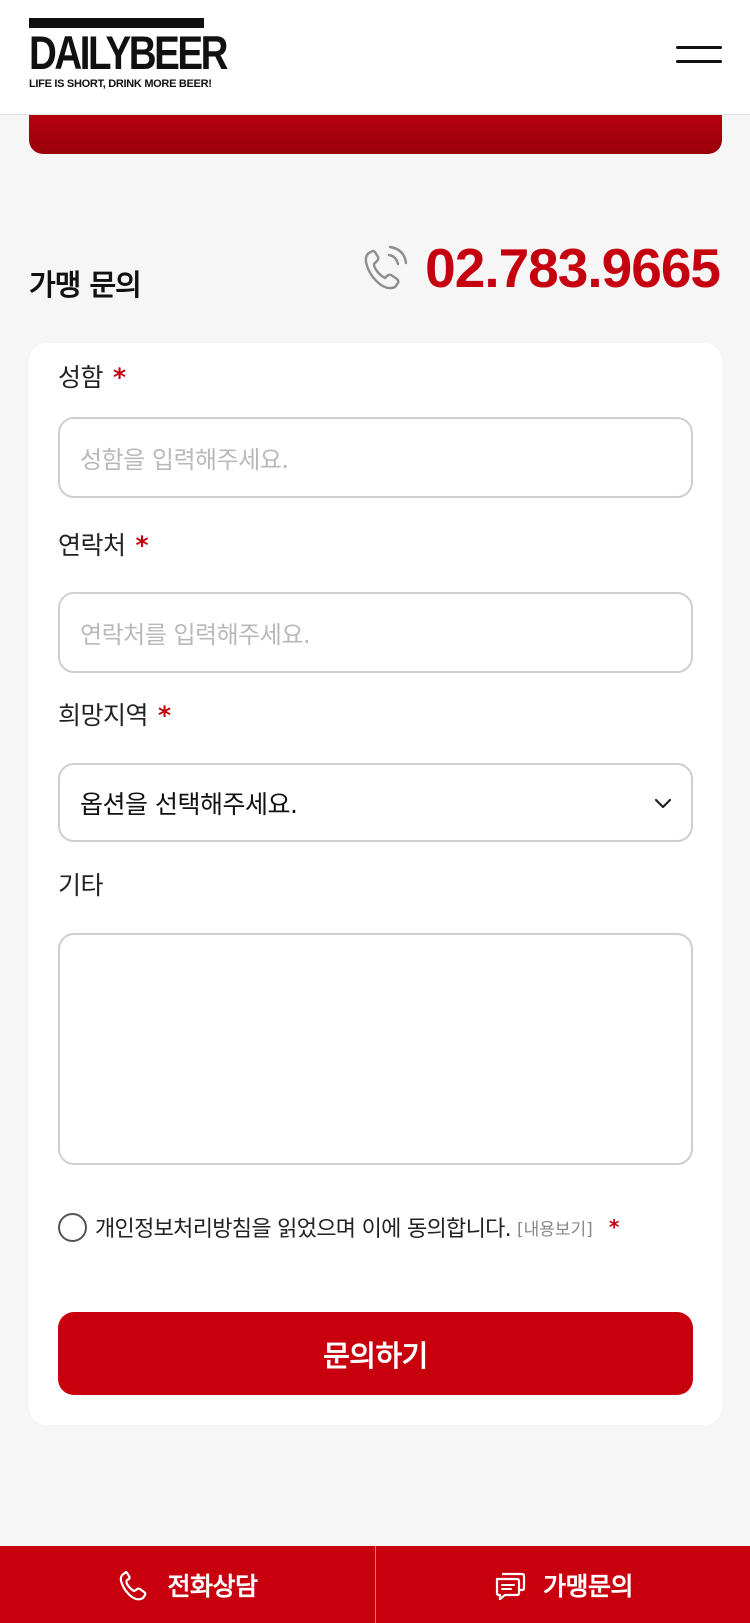 This screenshot has width=750, height=1623. What do you see at coordinates (133, 1585) in the screenshot?
I see `phone-icon` at bounding box center [133, 1585].